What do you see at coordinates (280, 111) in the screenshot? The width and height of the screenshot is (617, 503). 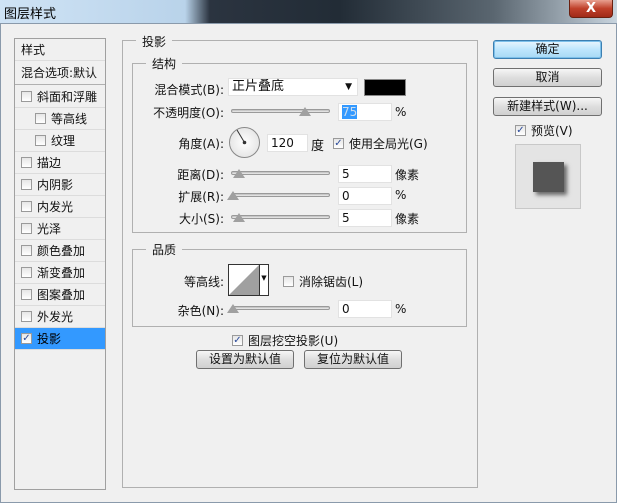 I see `opacity-slider` at bounding box center [280, 111].